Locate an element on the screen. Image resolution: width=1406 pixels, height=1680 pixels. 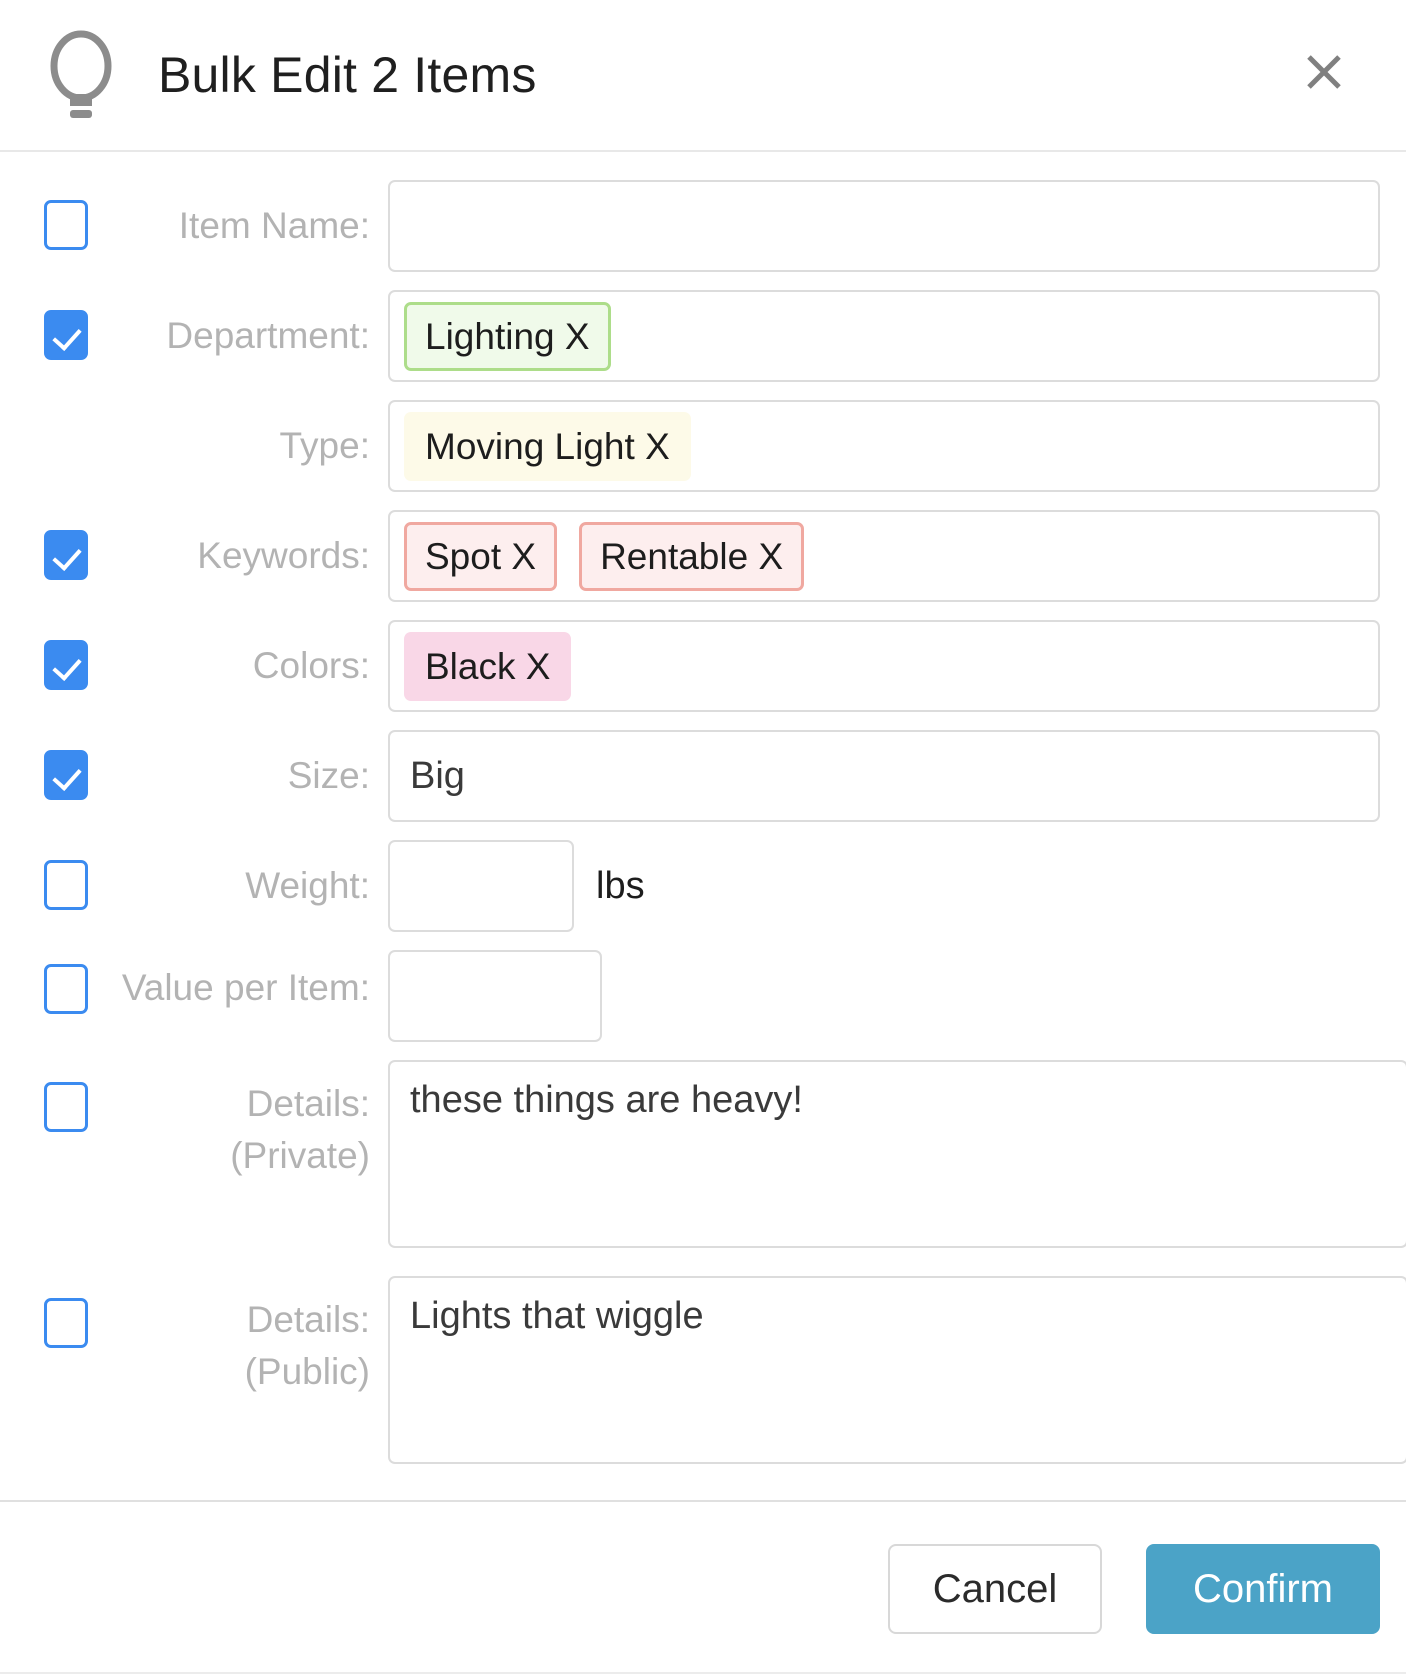
row-value-per-item: Value per Item: is located at coordinates (703, 996).